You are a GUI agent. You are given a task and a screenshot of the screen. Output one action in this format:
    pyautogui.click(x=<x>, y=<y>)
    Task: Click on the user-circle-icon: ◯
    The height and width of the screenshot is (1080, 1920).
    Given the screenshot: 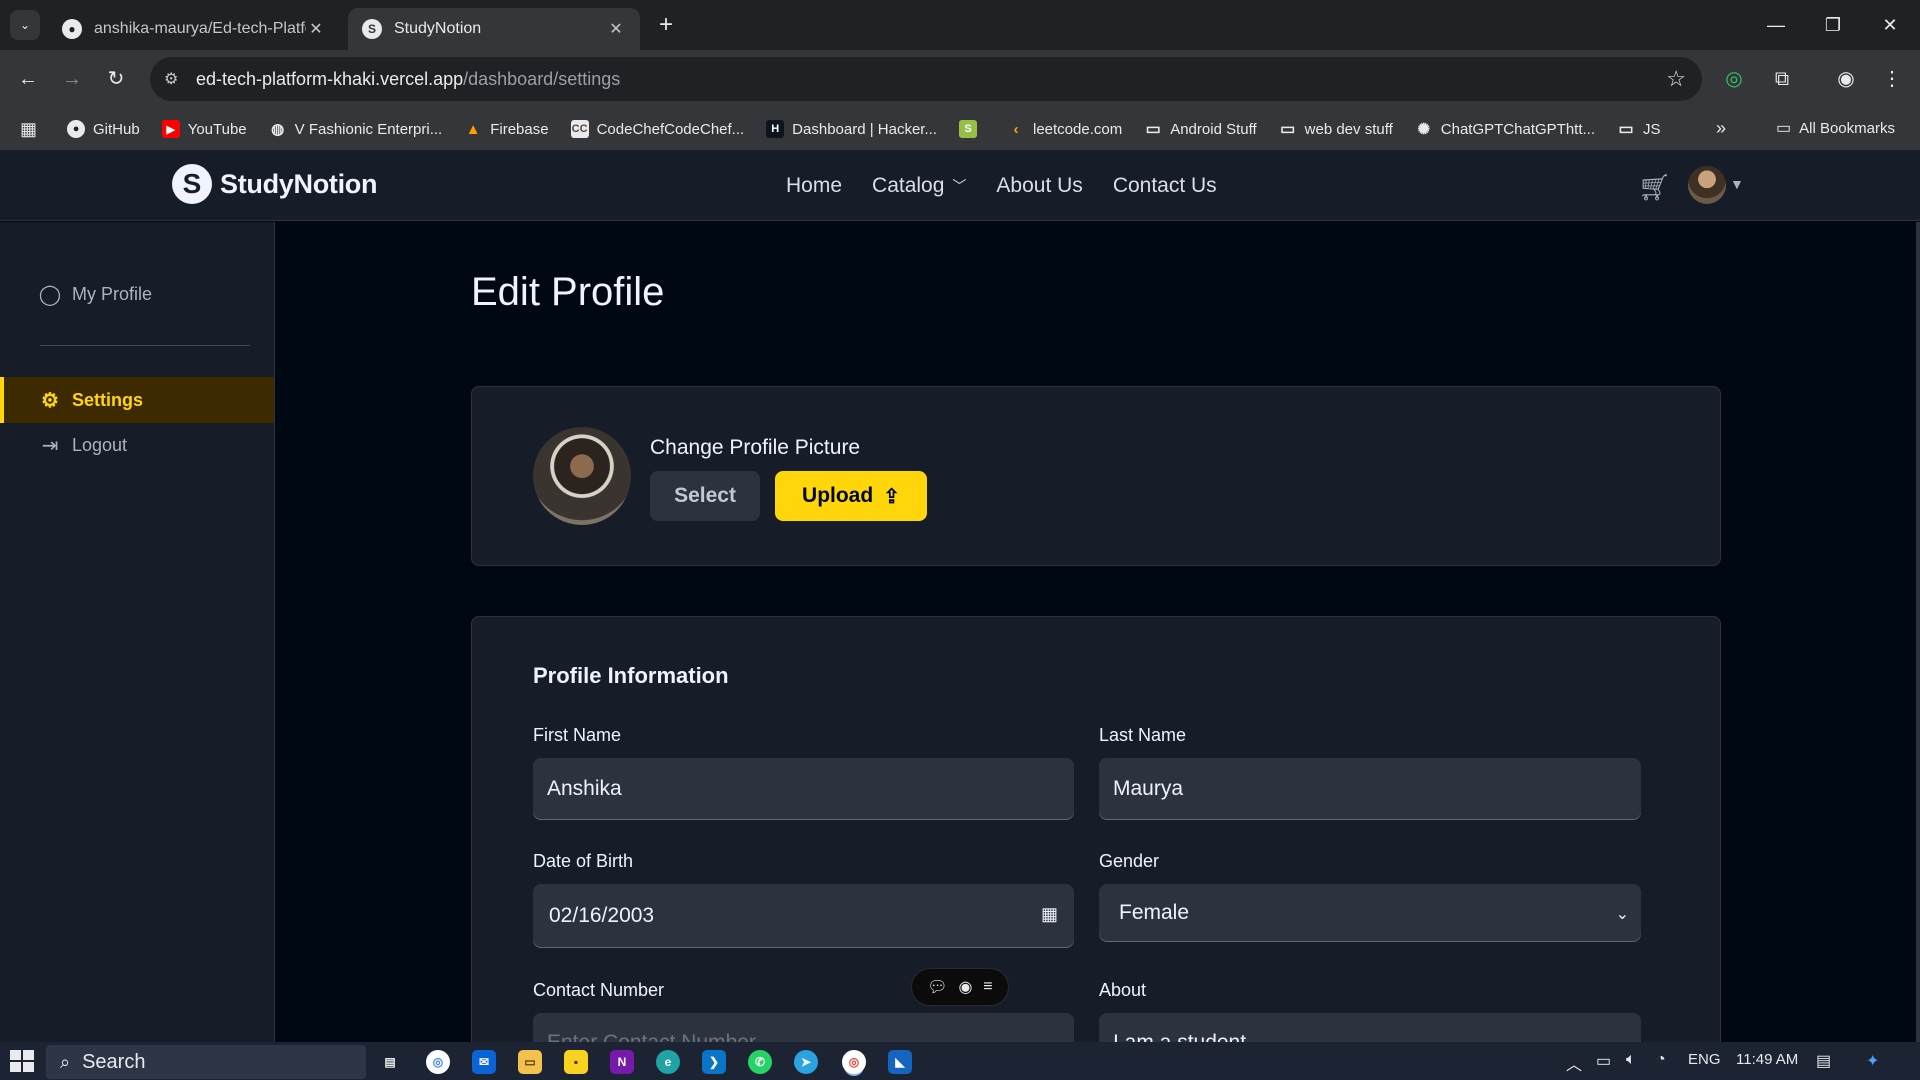 What is the action you would take?
    pyautogui.click(x=50, y=294)
    